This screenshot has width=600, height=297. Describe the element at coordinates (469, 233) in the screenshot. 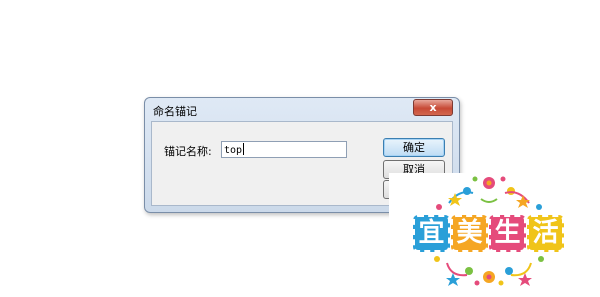

I see `logo-char: 美` at that location.